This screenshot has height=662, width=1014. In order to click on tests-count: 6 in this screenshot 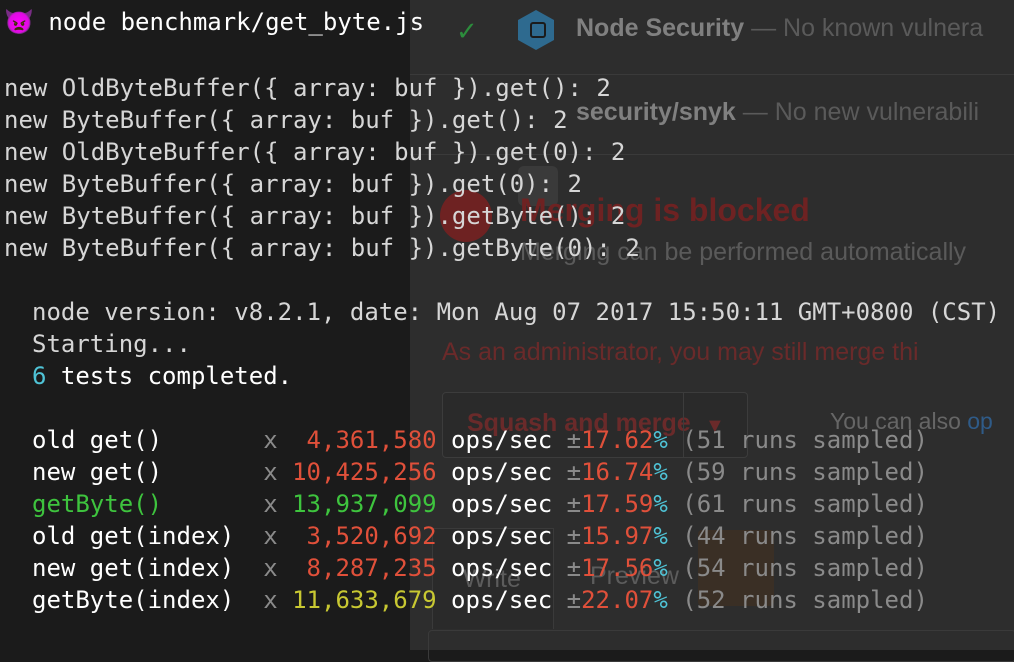, I will do `click(39, 376)`.